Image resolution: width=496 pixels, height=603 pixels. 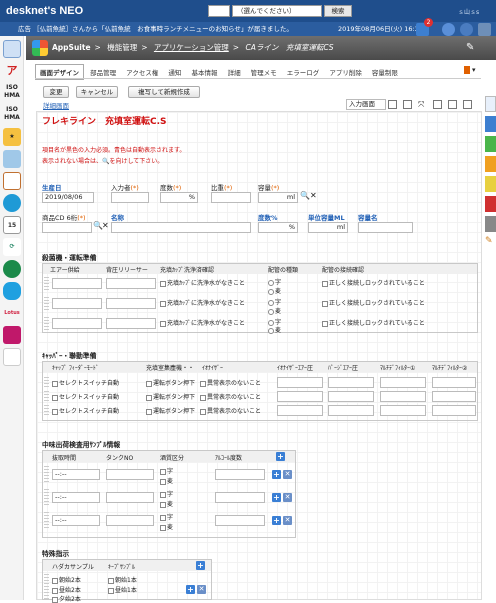 What do you see at coordinates (103, 72) in the screenshot?
I see `tab-parts: 部品管理` at bounding box center [103, 72].